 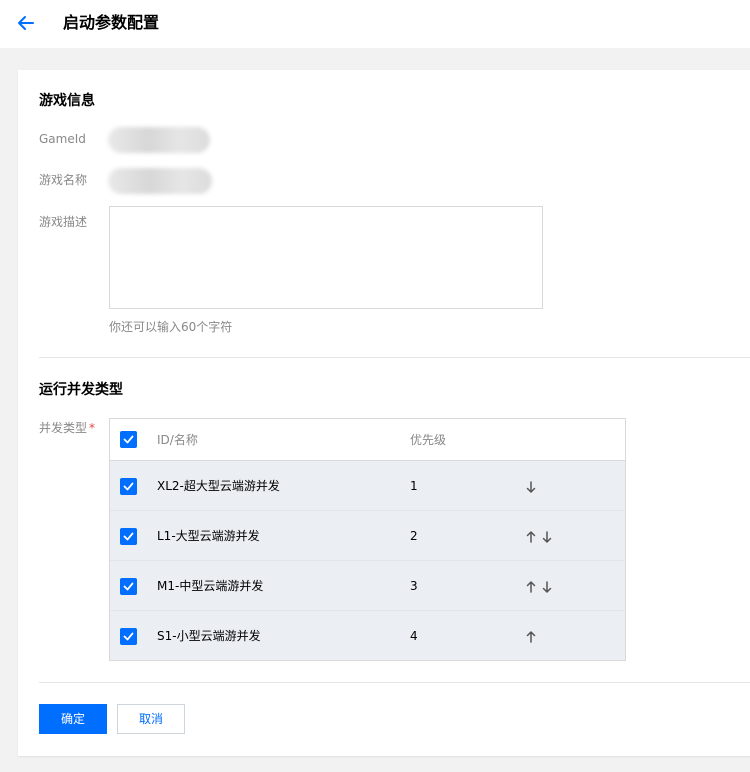 What do you see at coordinates (151, 719) in the screenshot?
I see `cancel-button: 取消` at bounding box center [151, 719].